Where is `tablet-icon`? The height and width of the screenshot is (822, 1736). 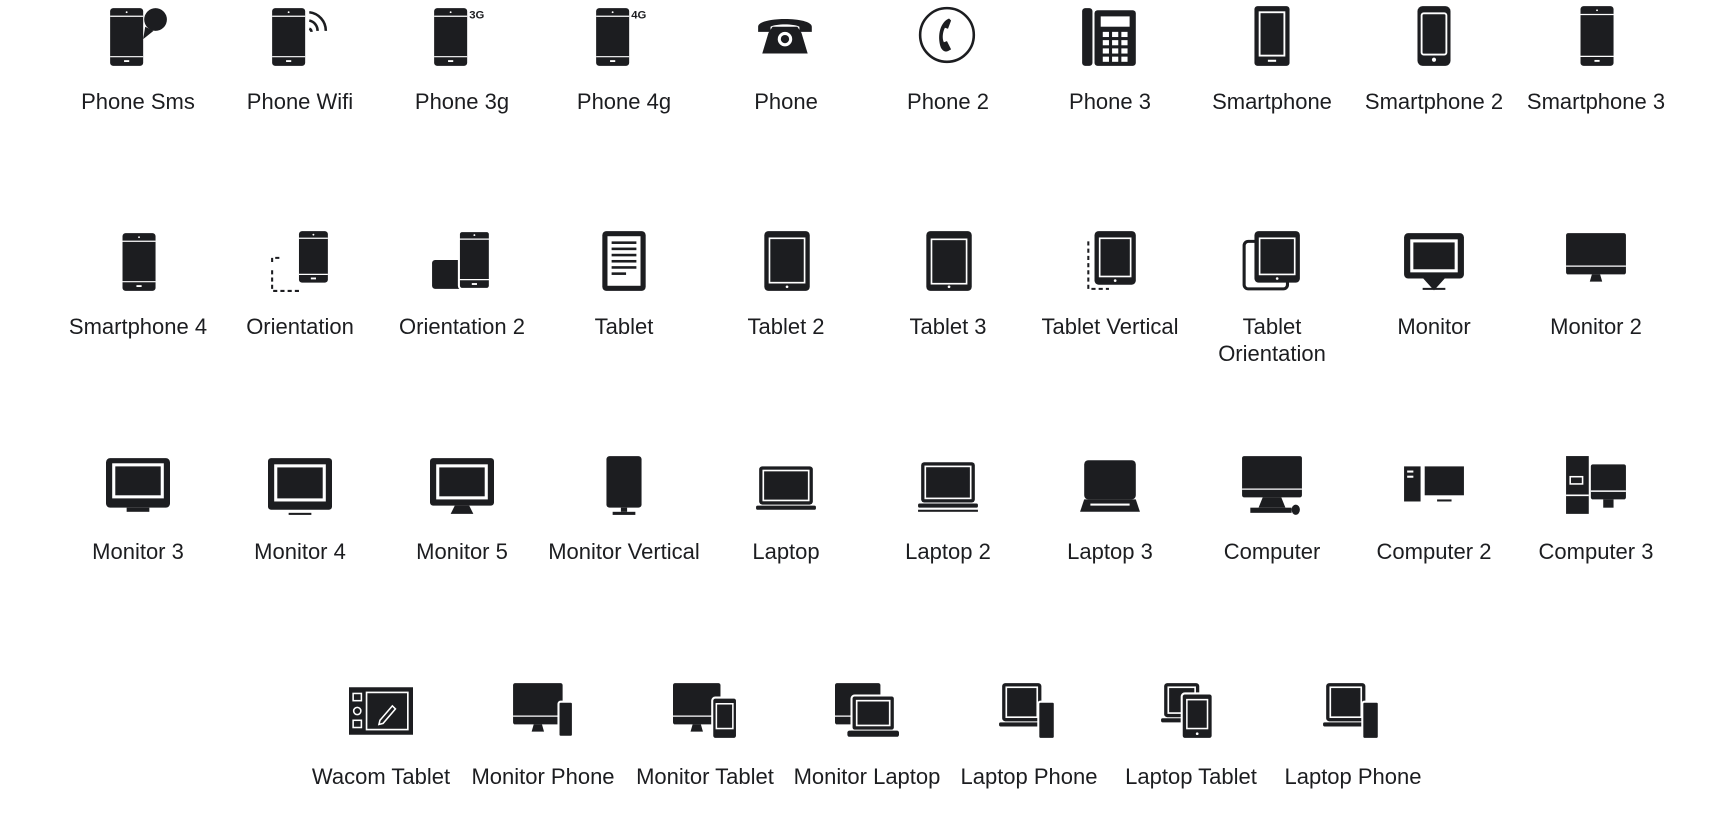
tablet-icon is located at coordinates (624, 261).